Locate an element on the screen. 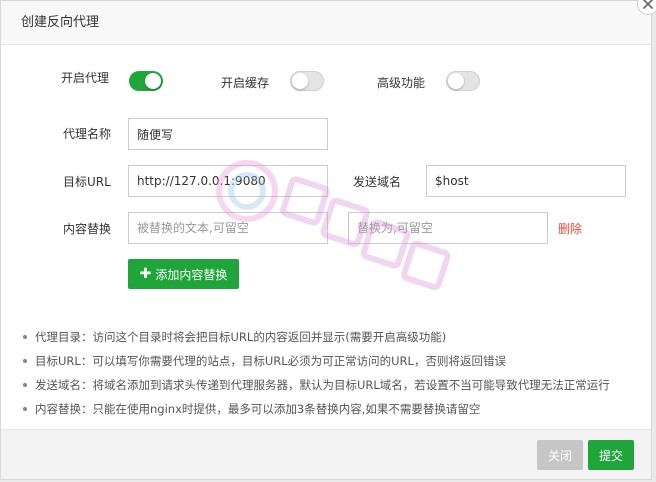 This screenshot has width=656, height=482. dialog-footer: 关闭 提交 is located at coordinates (326, 454).